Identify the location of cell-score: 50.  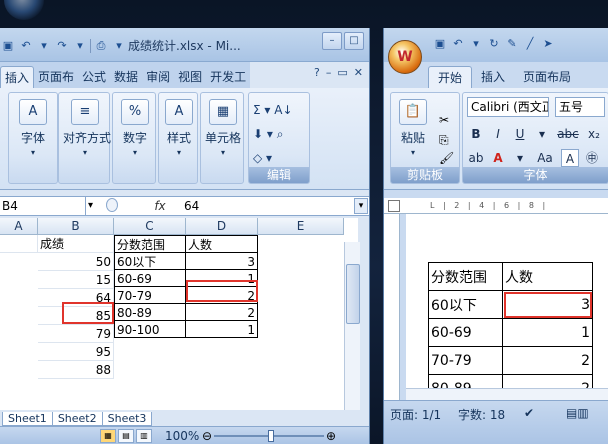
(76, 262).